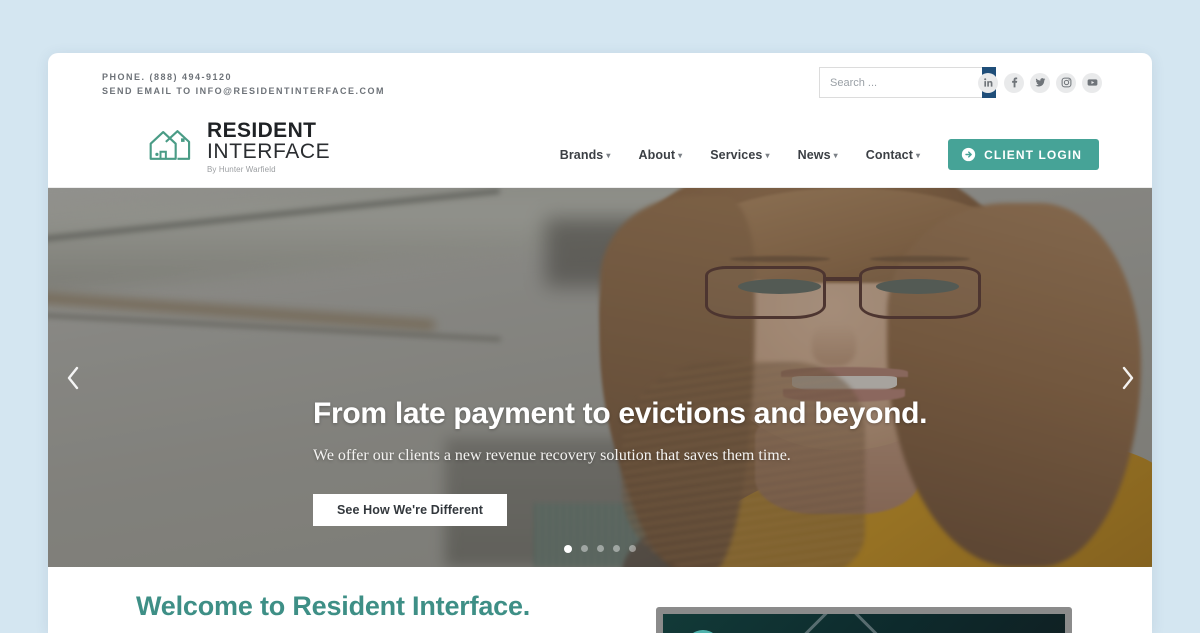 The width and height of the screenshot is (1200, 633). I want to click on carousel-prev-button, so click(73, 378).